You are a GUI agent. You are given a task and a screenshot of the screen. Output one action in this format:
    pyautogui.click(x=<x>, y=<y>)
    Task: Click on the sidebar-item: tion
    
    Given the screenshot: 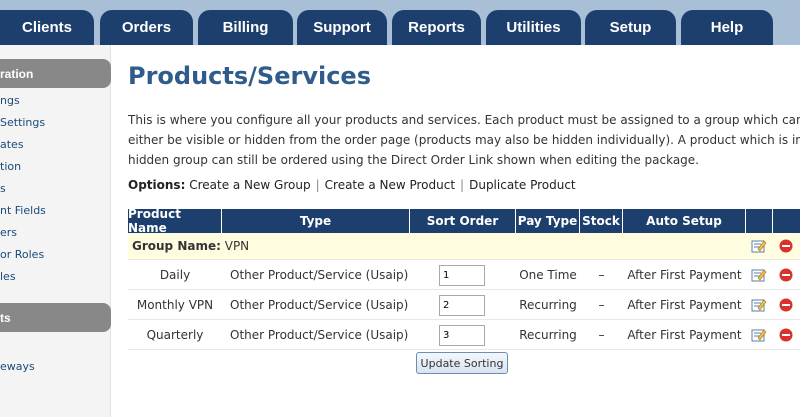 What is the action you would take?
    pyautogui.click(x=10, y=166)
    